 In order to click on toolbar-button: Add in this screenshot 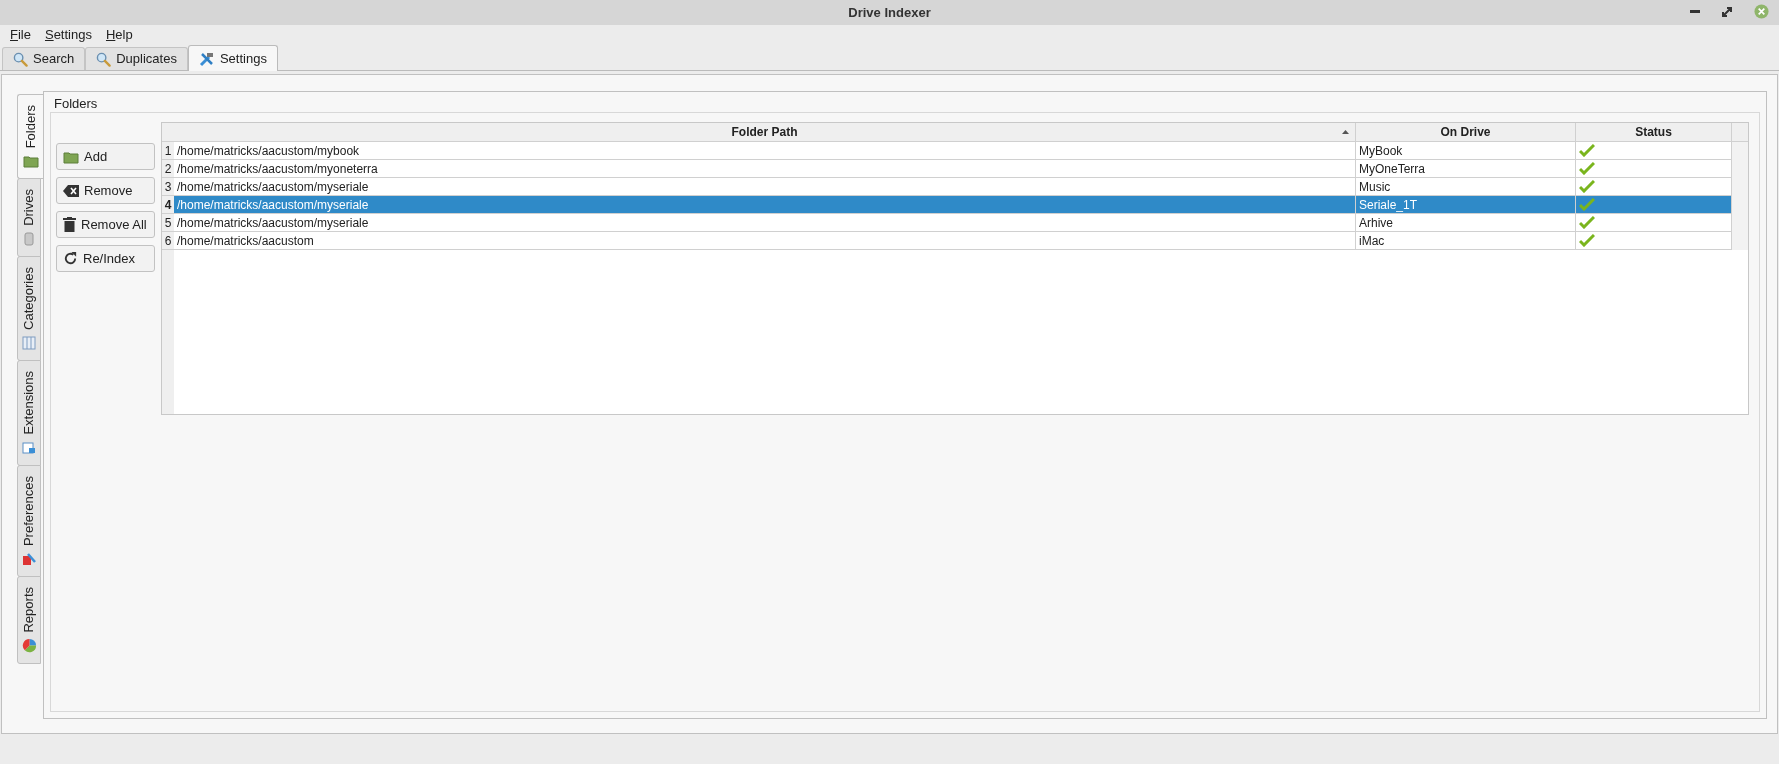, I will do `click(105, 156)`.